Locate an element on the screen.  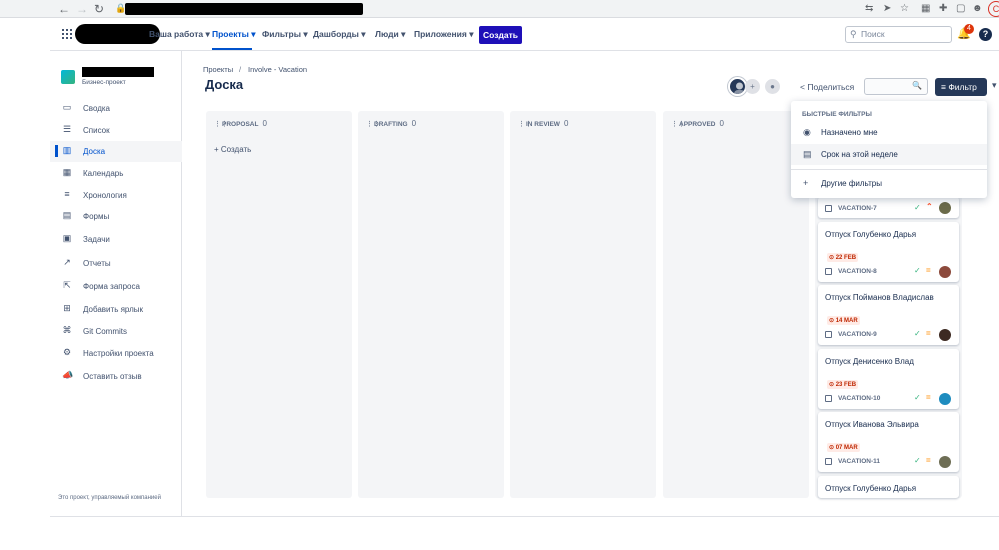
share-button: < Поделиться is located at coordinates (827, 87).